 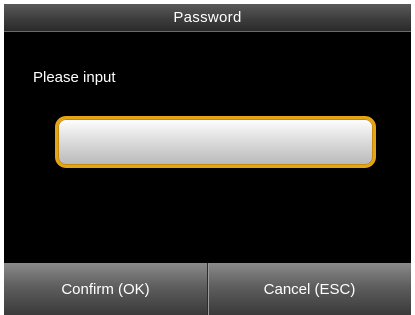 I want to click on dialog-title: Password, so click(x=207, y=17).